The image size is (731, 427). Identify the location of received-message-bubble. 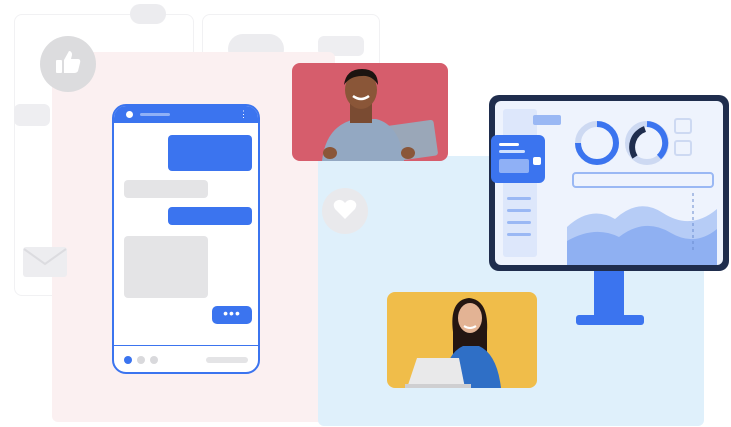
(166, 189).